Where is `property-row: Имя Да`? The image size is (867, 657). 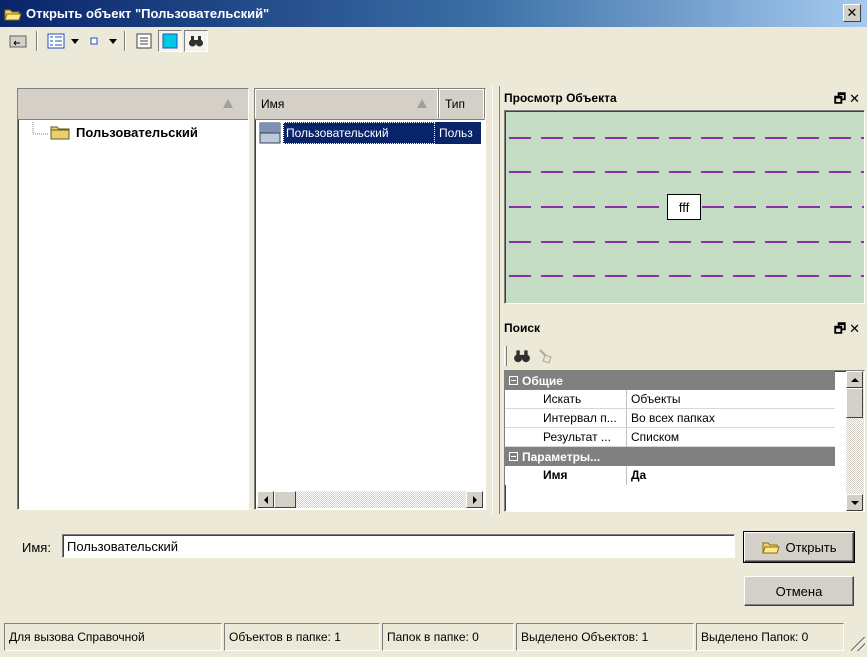 property-row: Имя Да is located at coordinates (670, 475).